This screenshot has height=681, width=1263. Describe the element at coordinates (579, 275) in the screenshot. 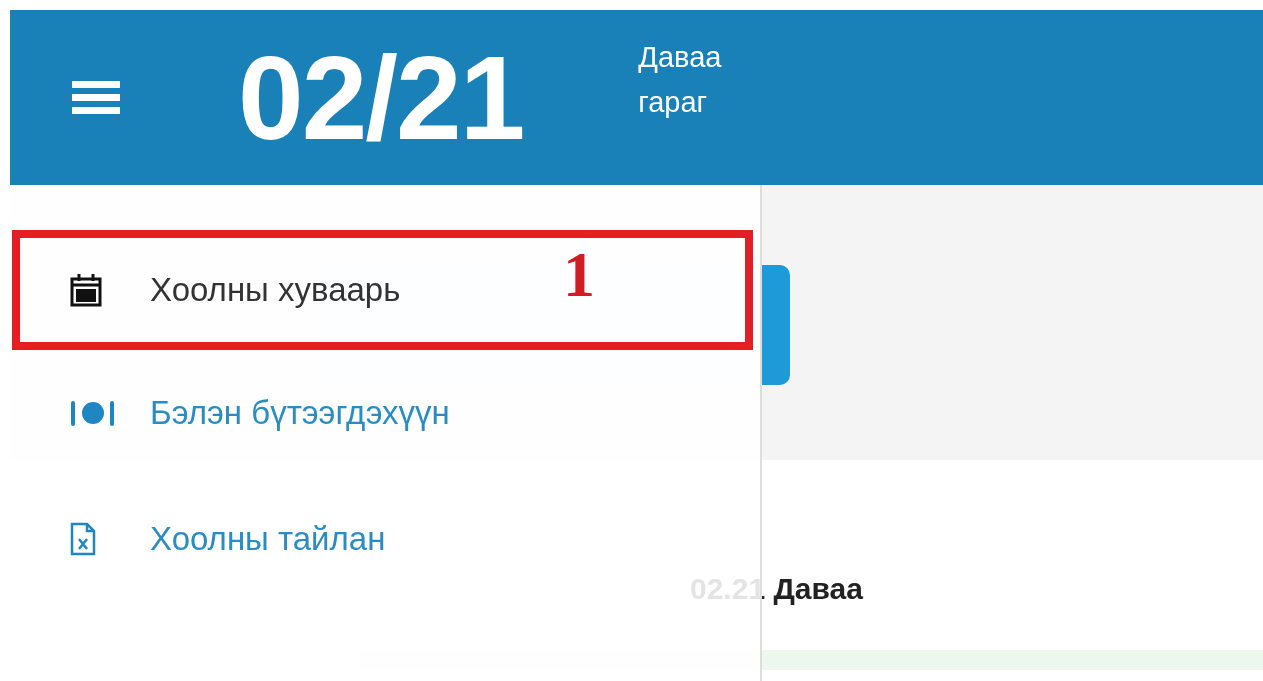

I see `annotation-number: 1` at that location.